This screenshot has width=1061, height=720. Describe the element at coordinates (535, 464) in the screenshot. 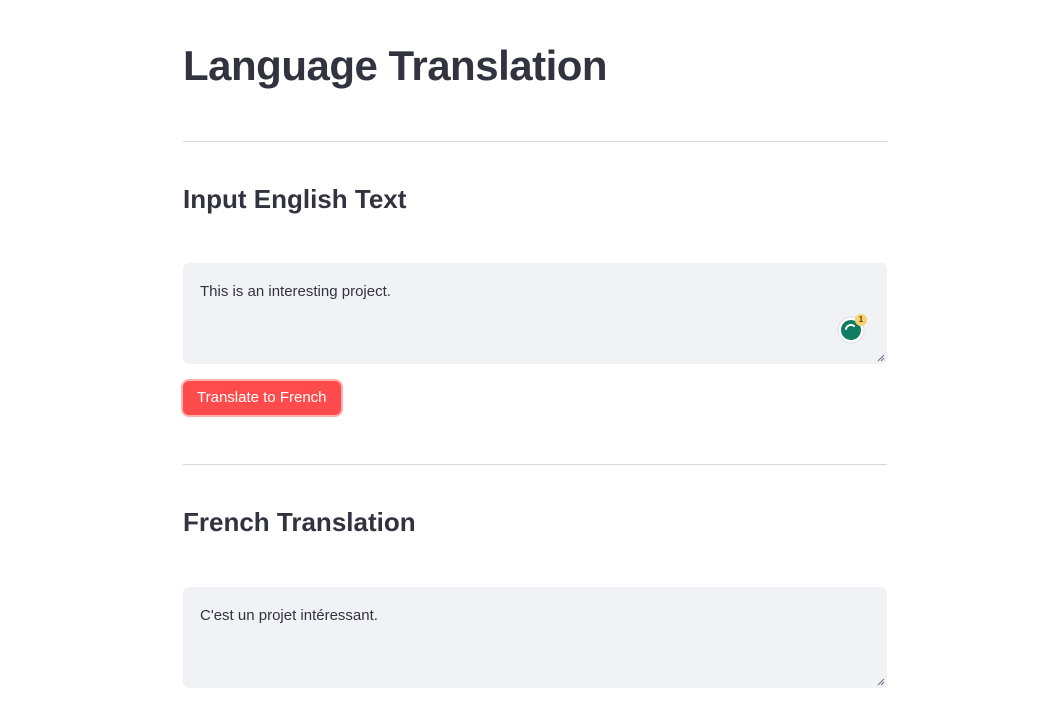

I see `divider-middle` at that location.